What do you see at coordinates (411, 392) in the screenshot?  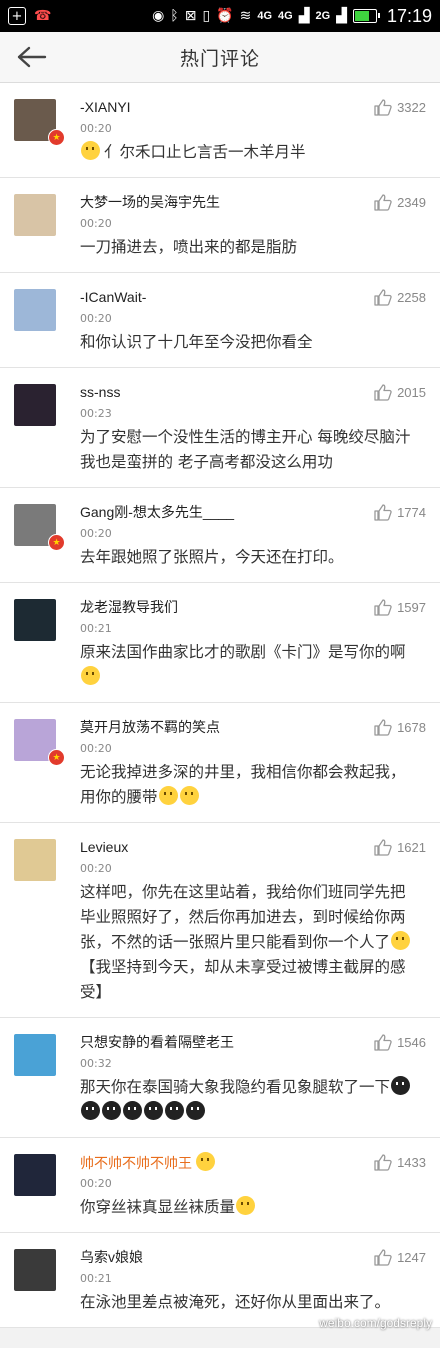 I see `like-count: 2015` at bounding box center [411, 392].